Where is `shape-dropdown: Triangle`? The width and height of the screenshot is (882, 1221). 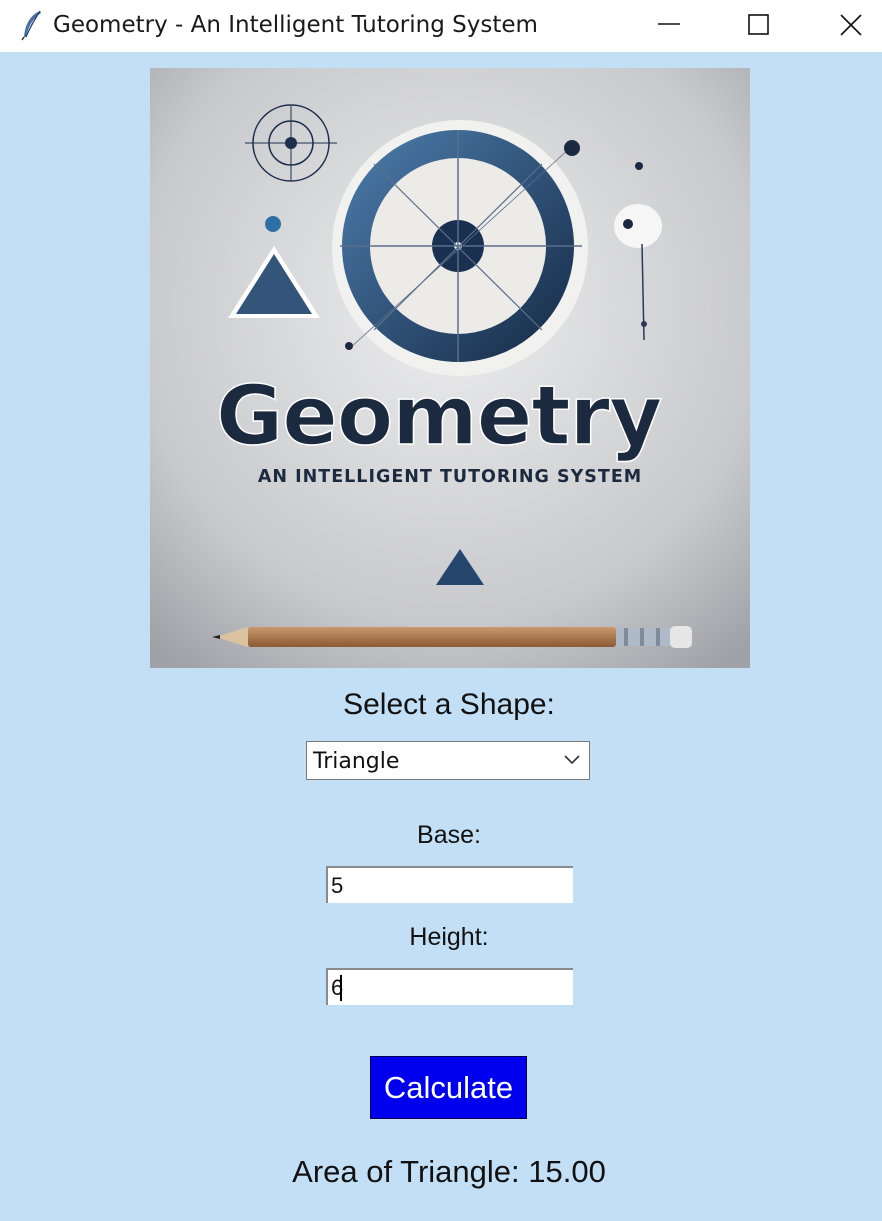 shape-dropdown: Triangle is located at coordinates (448, 760).